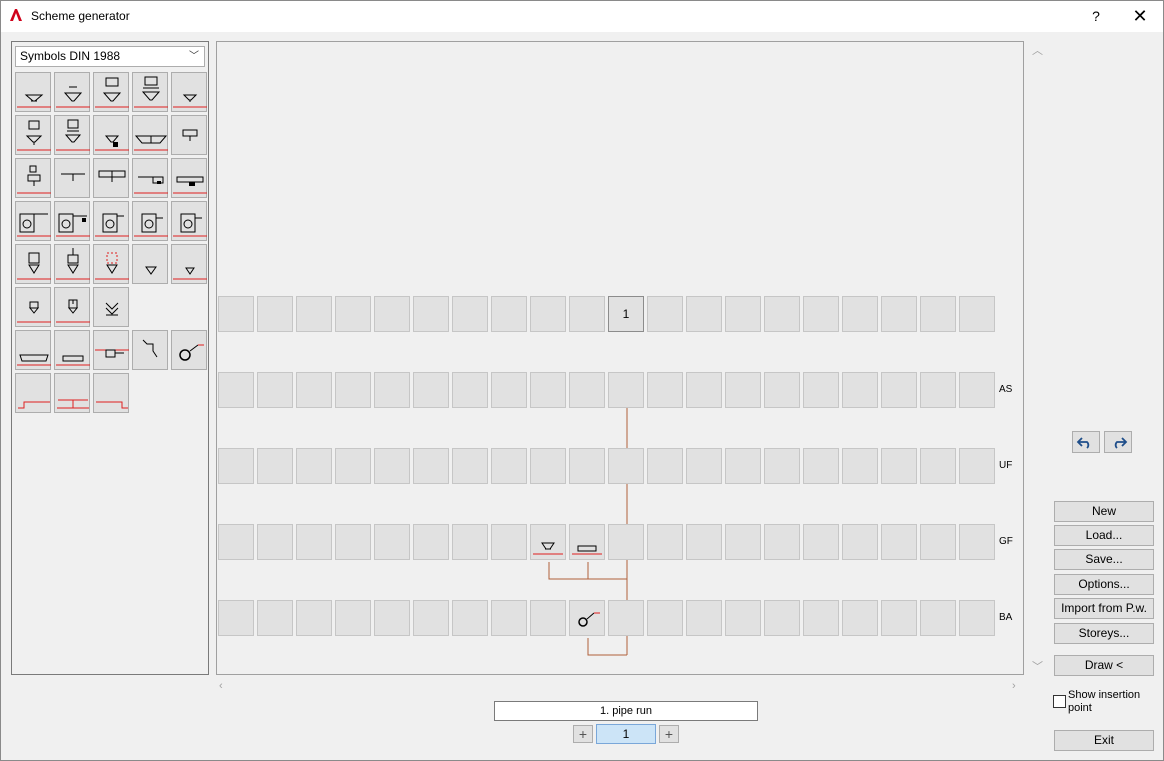  What do you see at coordinates (72, 393) in the screenshot?
I see `symbol-floor-transition-tee` at bounding box center [72, 393].